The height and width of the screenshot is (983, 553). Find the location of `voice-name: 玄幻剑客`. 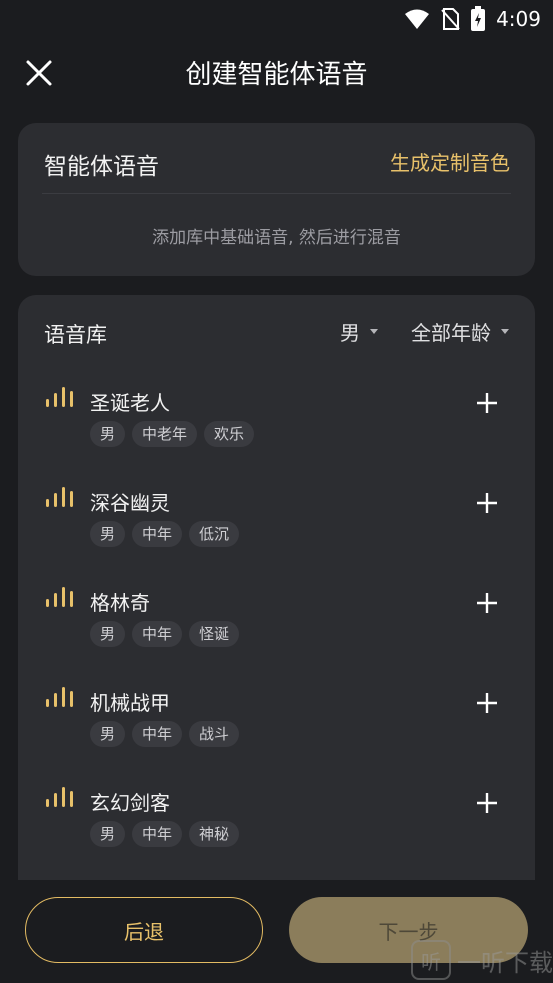

voice-name: 玄幻剑客 is located at coordinates (130, 803).